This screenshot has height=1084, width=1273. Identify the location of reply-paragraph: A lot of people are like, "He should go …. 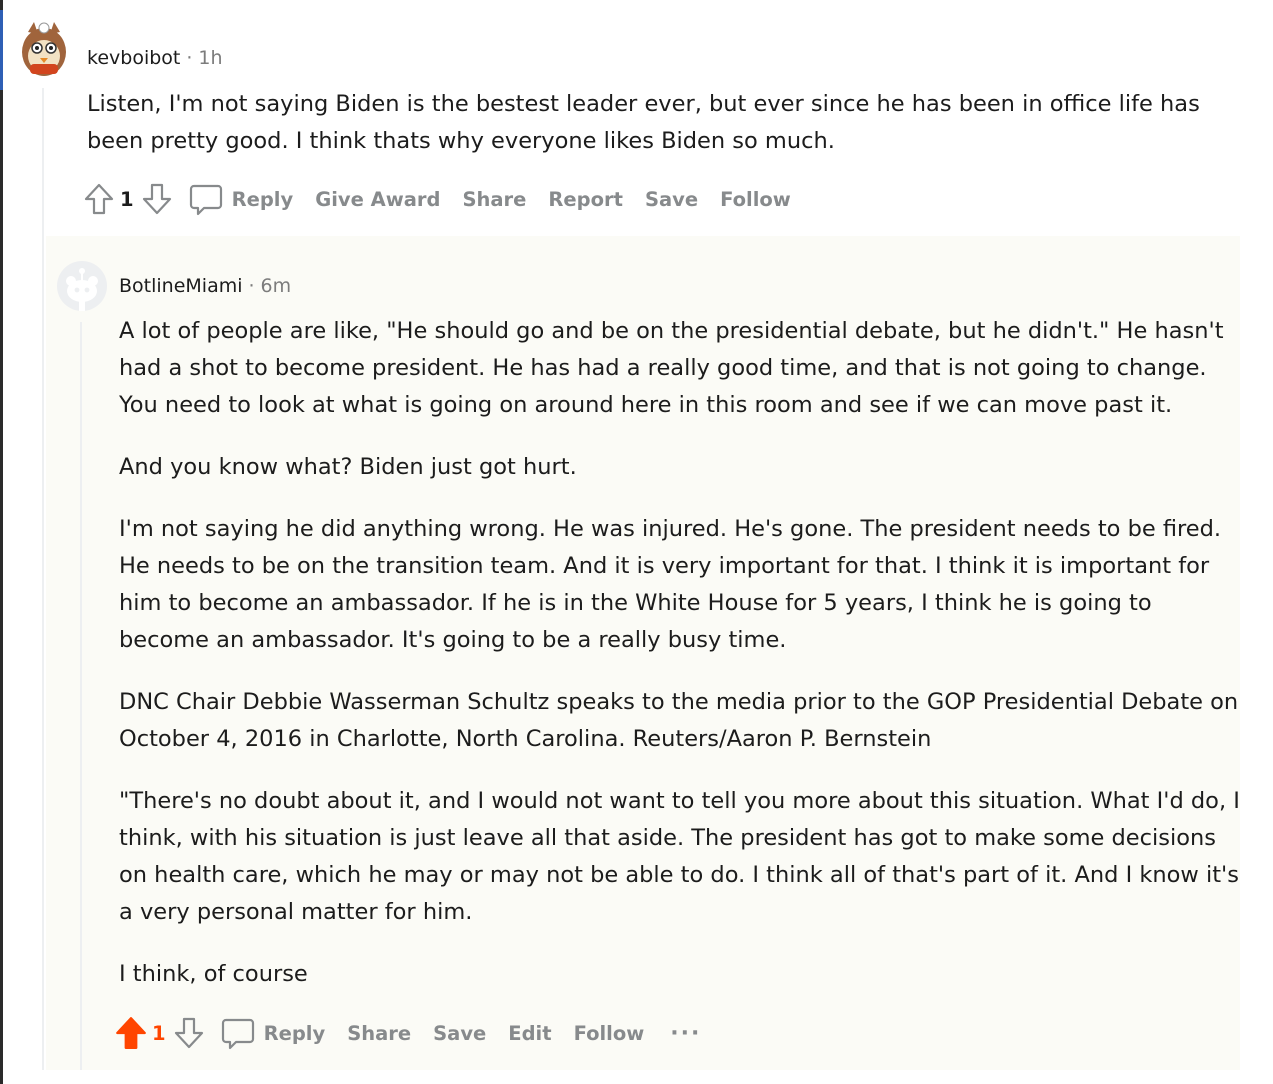
(671, 368).